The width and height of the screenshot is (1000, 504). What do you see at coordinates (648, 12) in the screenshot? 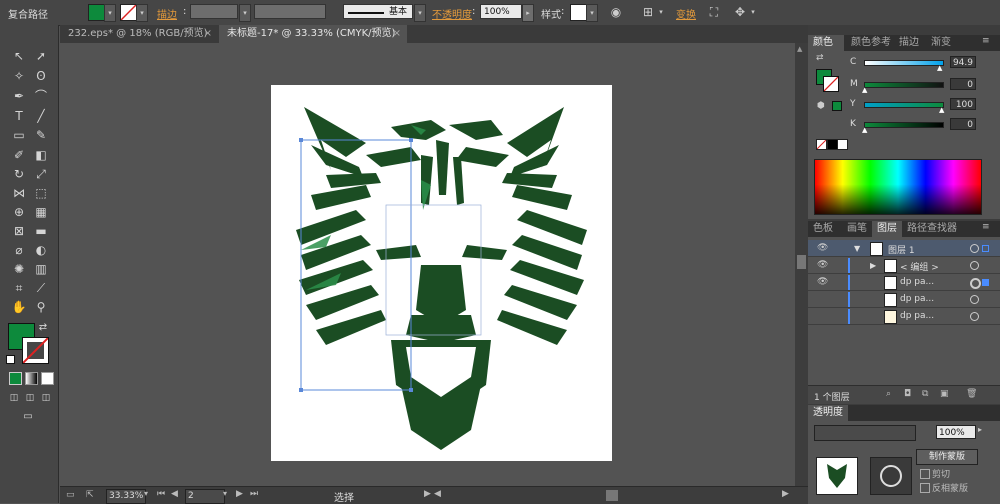
I see `align-icon: ⊞` at bounding box center [648, 12].